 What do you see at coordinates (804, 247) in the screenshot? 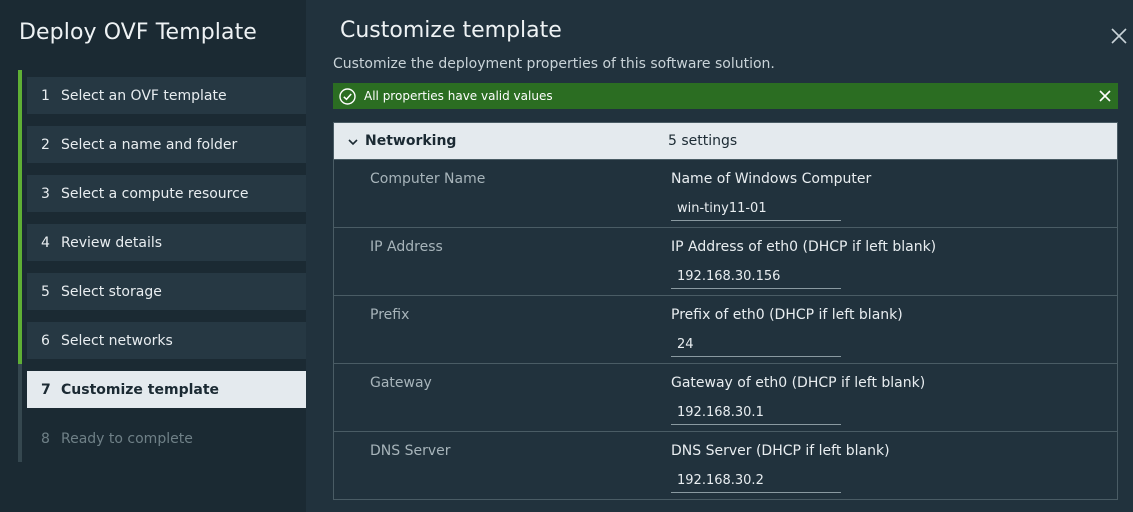
I see `property-description: IP Address of eth0 (DHCP if left blank)` at bounding box center [804, 247].